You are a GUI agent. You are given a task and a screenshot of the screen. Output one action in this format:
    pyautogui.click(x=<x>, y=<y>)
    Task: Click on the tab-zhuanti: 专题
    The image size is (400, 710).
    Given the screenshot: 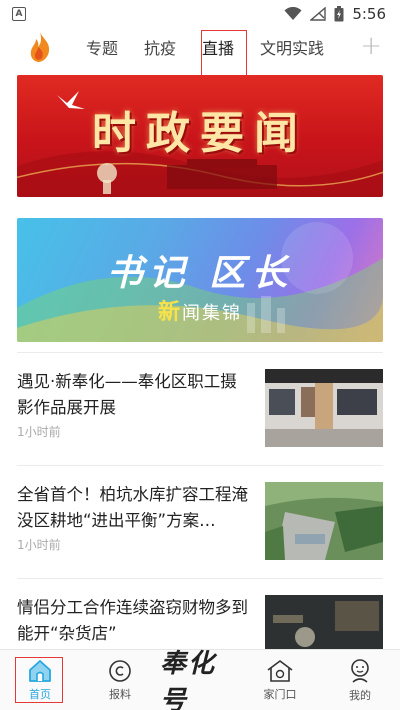 What is the action you would take?
    pyautogui.click(x=102, y=47)
    